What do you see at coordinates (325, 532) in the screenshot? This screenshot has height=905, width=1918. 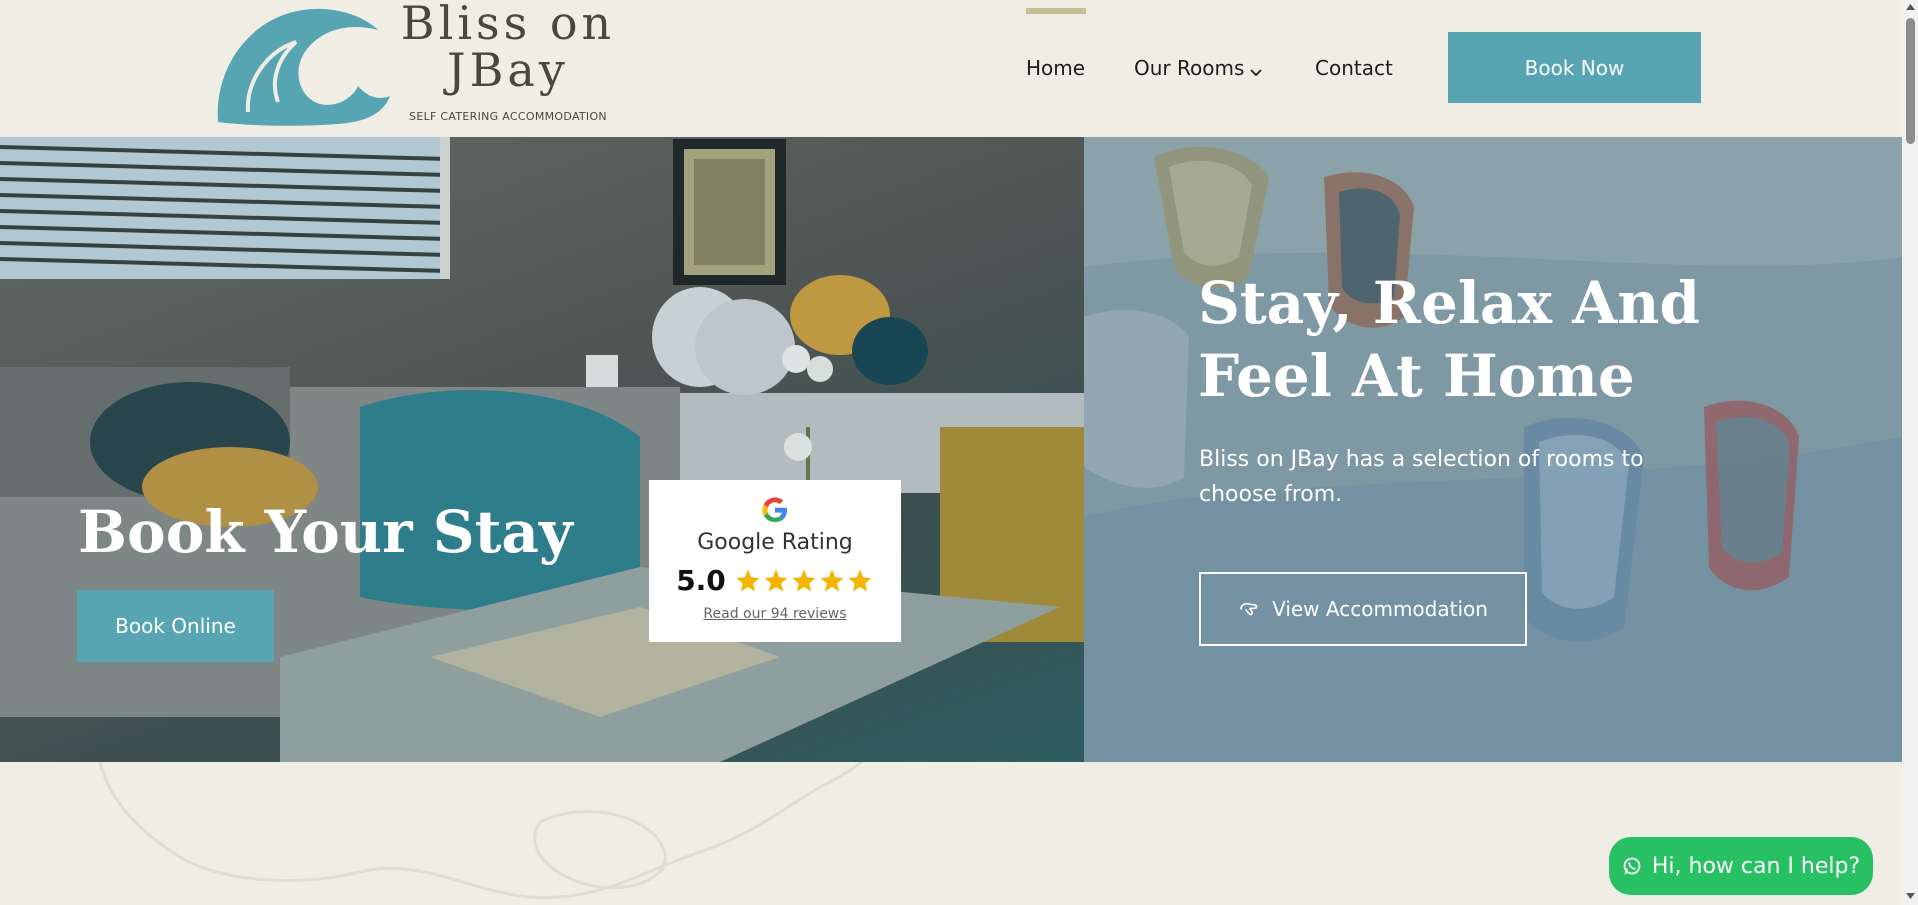 I see `book-your-stay-heading: Book Your Stay` at bounding box center [325, 532].